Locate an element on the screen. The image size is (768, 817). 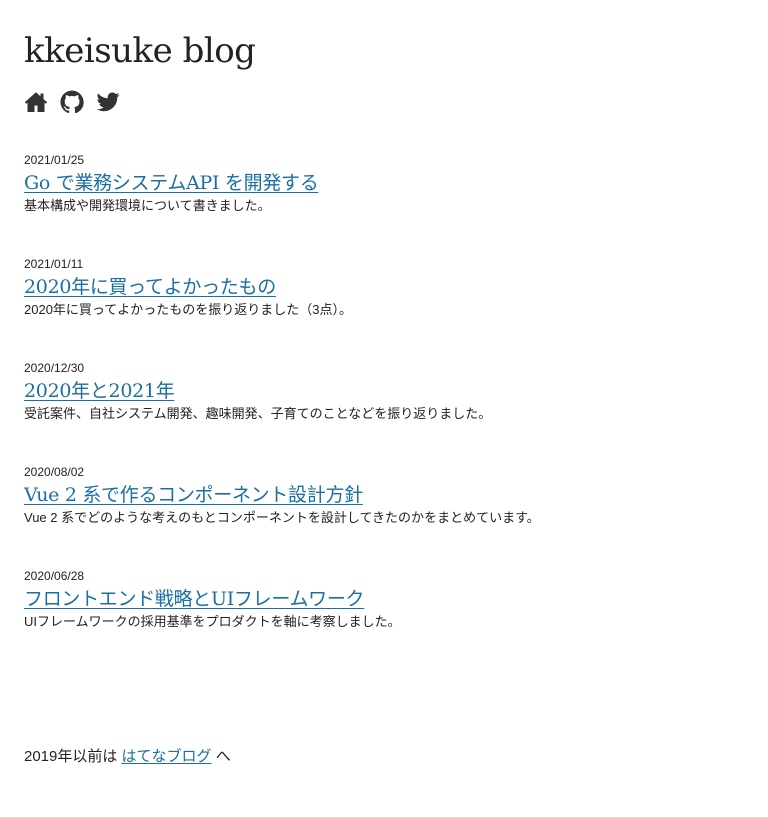
twitter-link is located at coordinates (108, 102).